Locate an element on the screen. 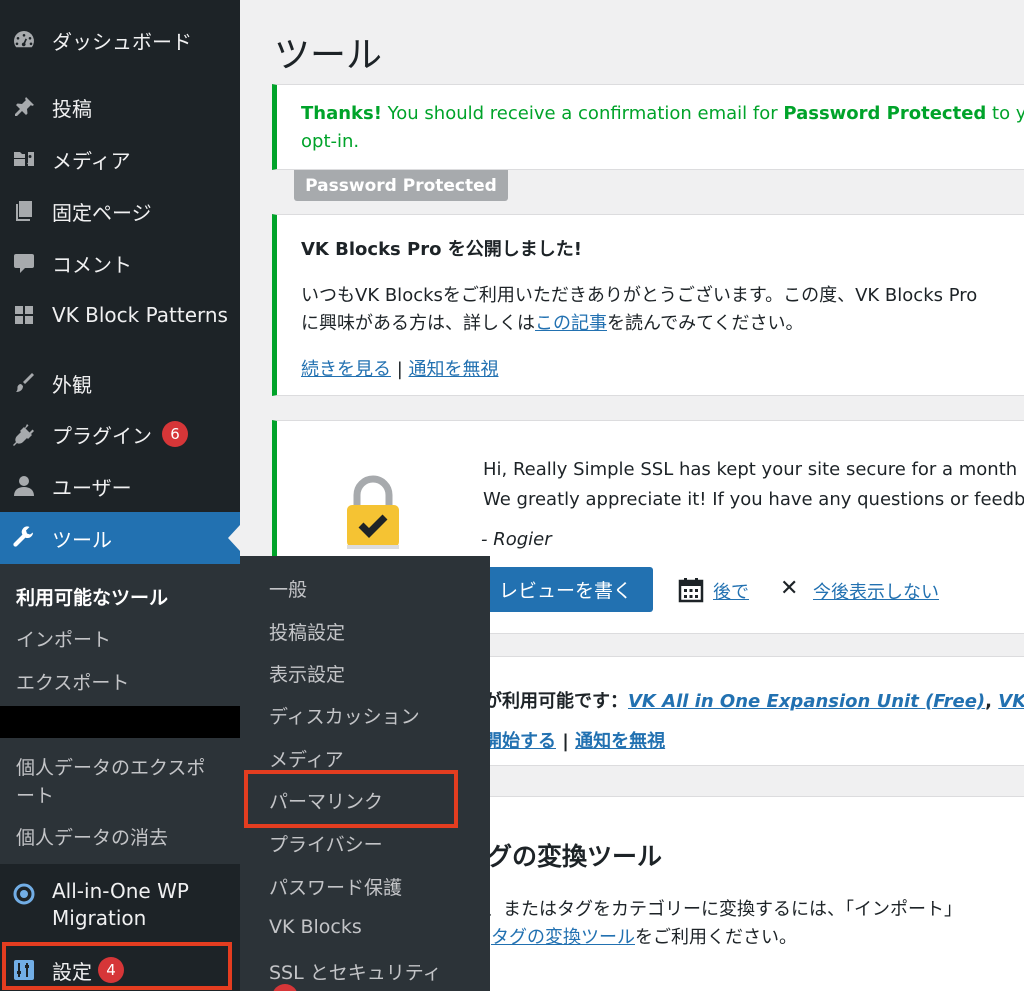  lock-icon is located at coordinates (373, 512).